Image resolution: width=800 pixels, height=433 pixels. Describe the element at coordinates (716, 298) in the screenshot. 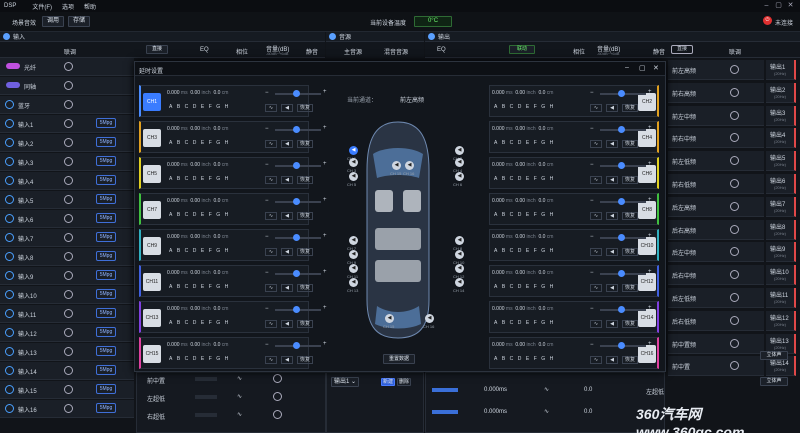

I see `output-row: 后左低频` at that location.